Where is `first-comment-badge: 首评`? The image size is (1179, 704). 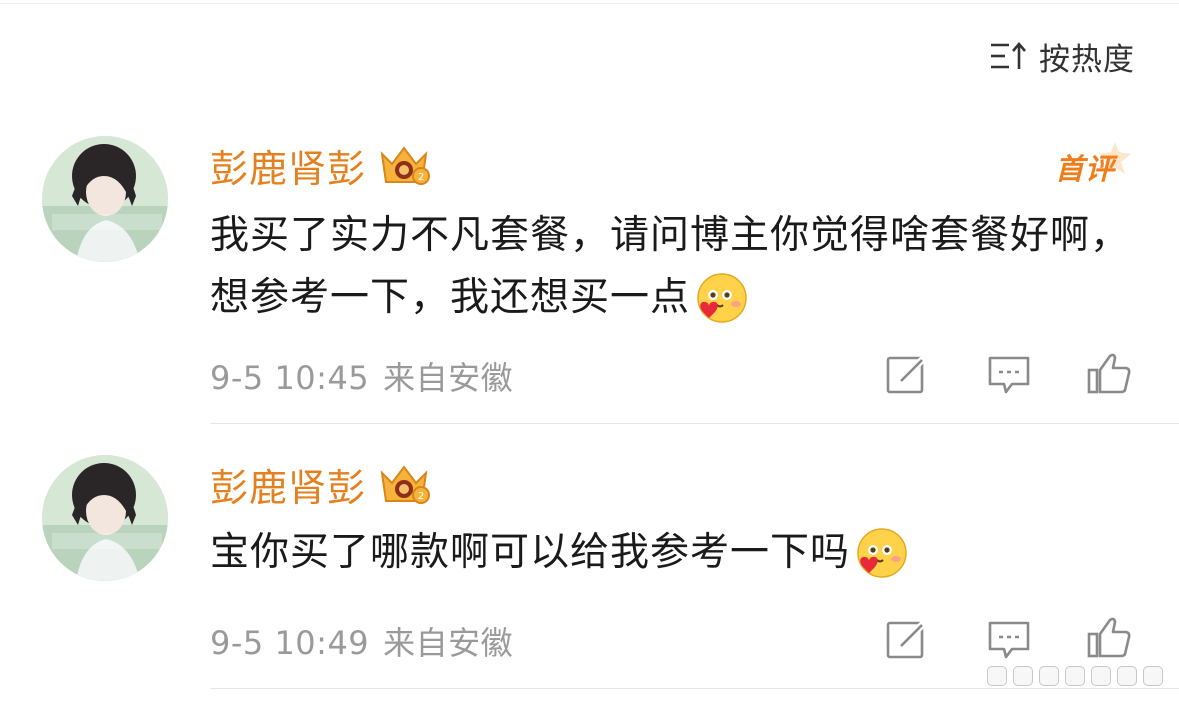
first-comment-badge: 首评 is located at coordinates (1095, 165).